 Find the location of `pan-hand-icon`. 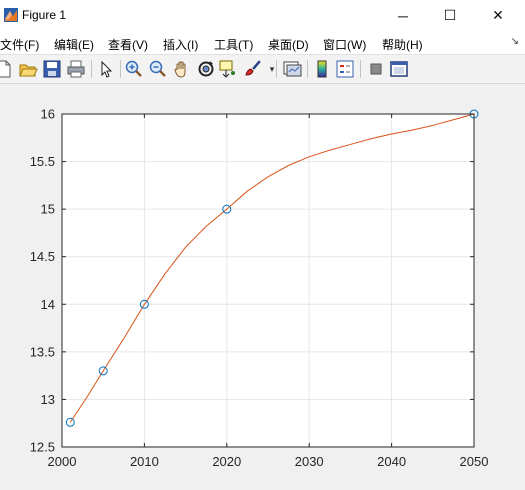

pan-hand-icon is located at coordinates (182, 69).